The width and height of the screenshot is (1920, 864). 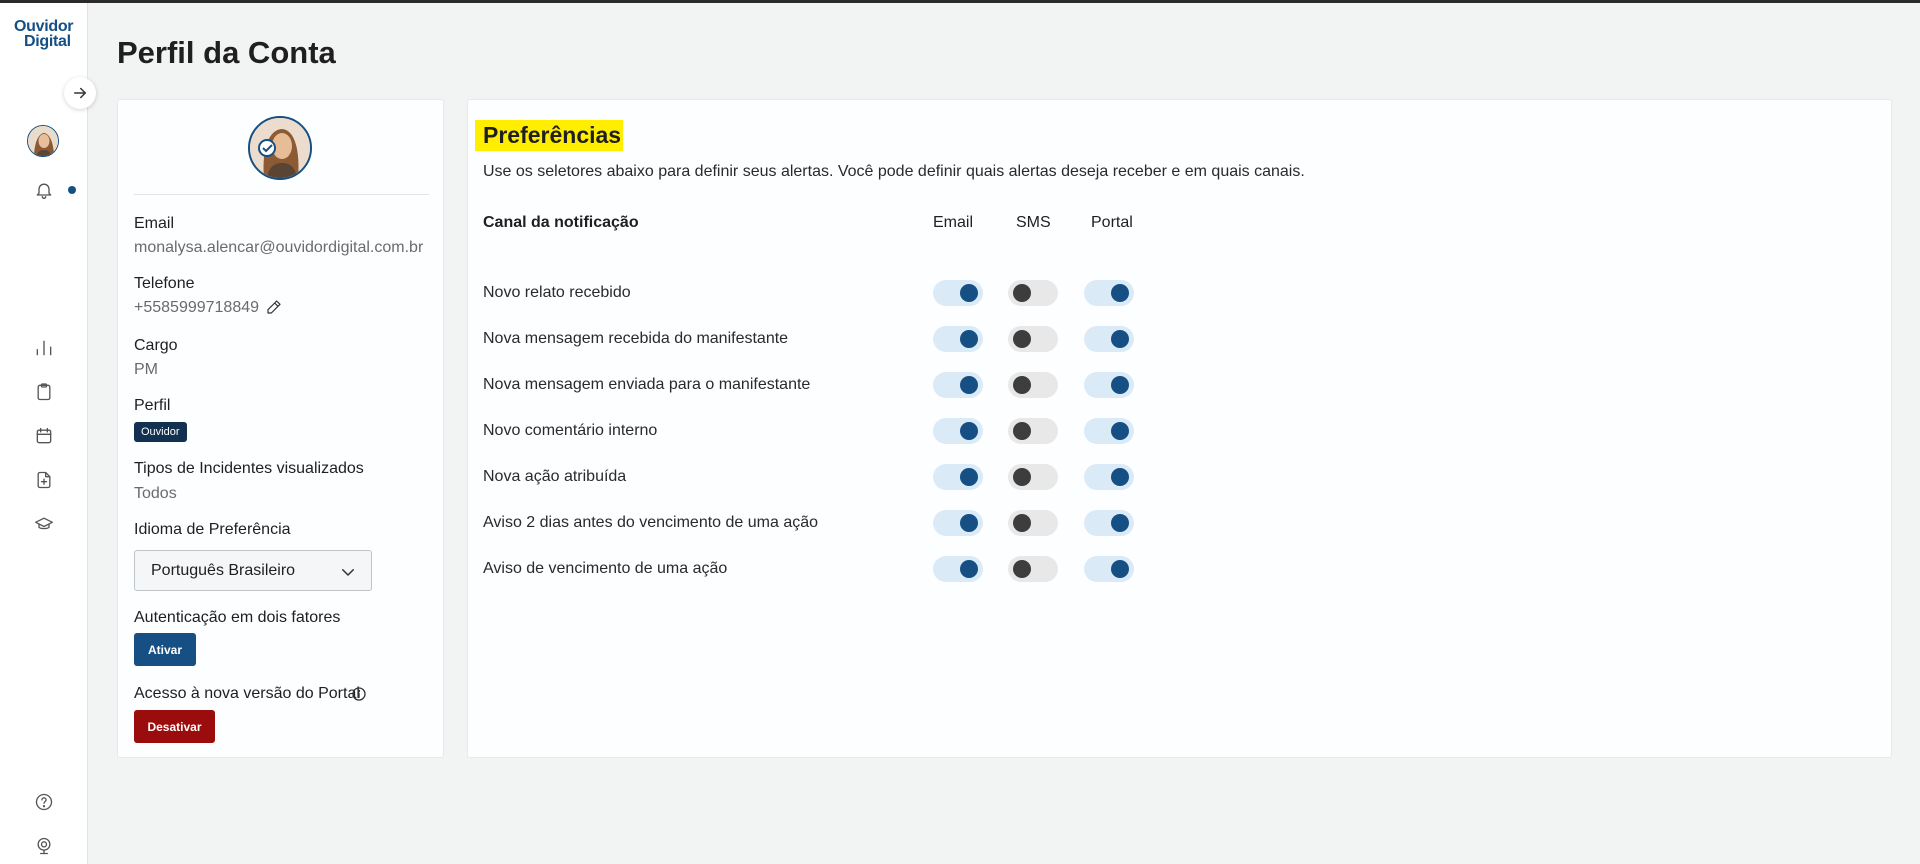 I want to click on new-document-button, so click(x=44, y=480).